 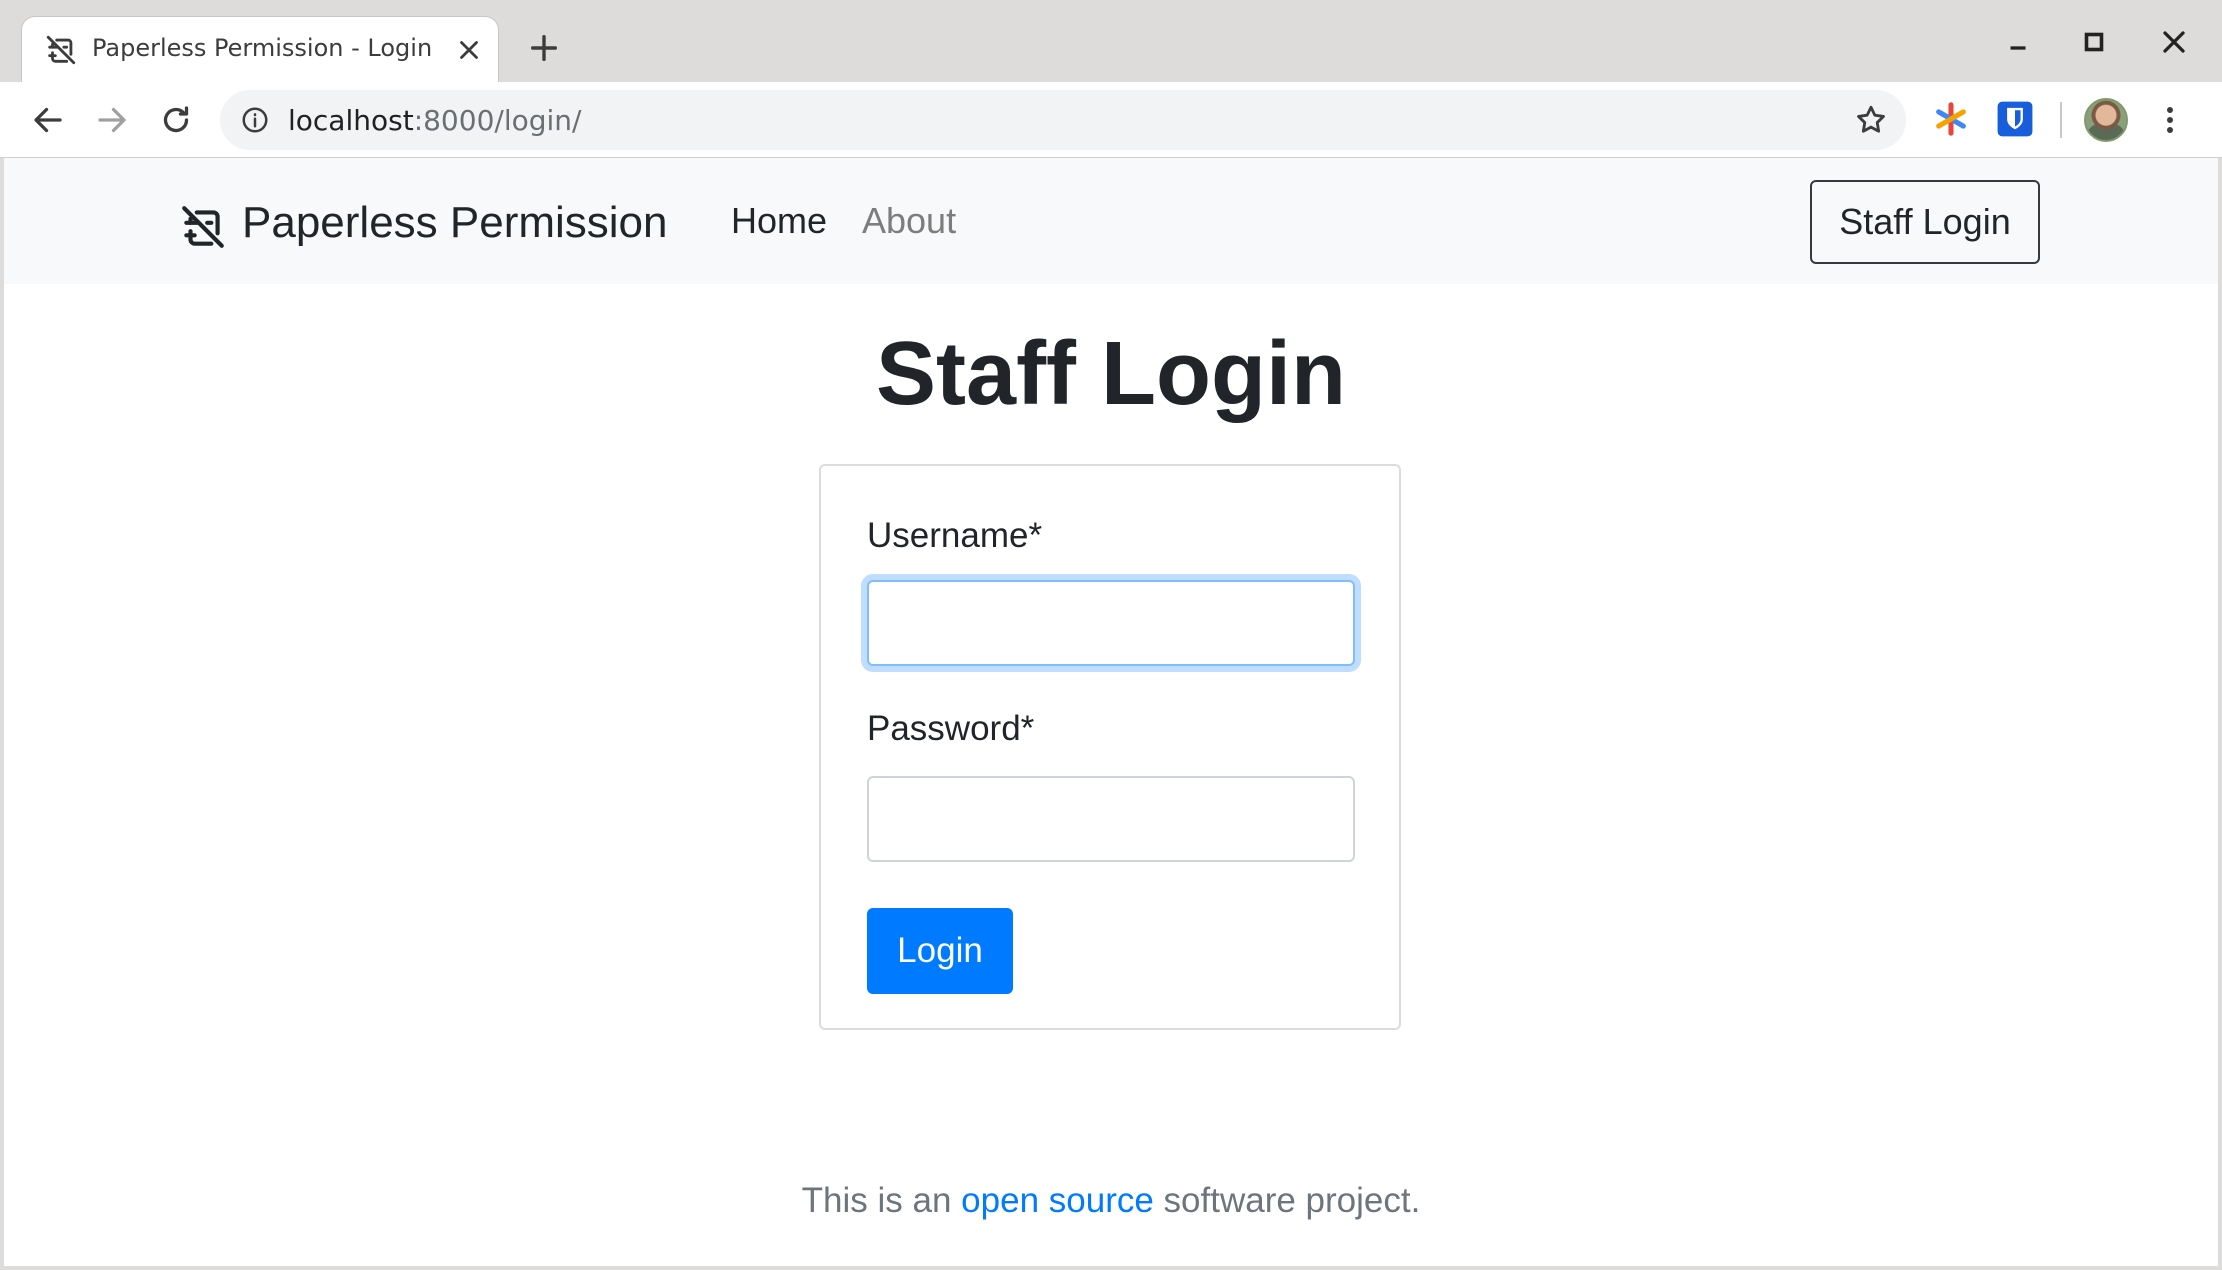 I want to click on page-title: Staff Login, so click(x=1111, y=374).